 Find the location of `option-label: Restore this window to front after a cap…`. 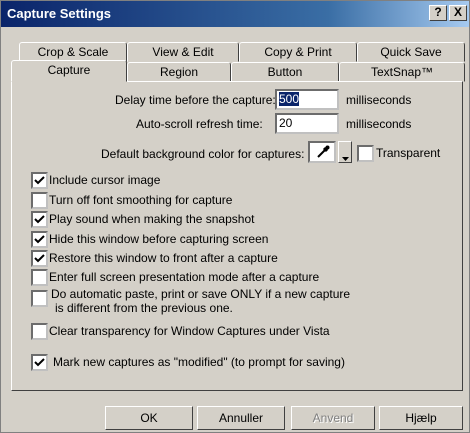

option-label: Restore this window to front after a cap… is located at coordinates (163, 258).